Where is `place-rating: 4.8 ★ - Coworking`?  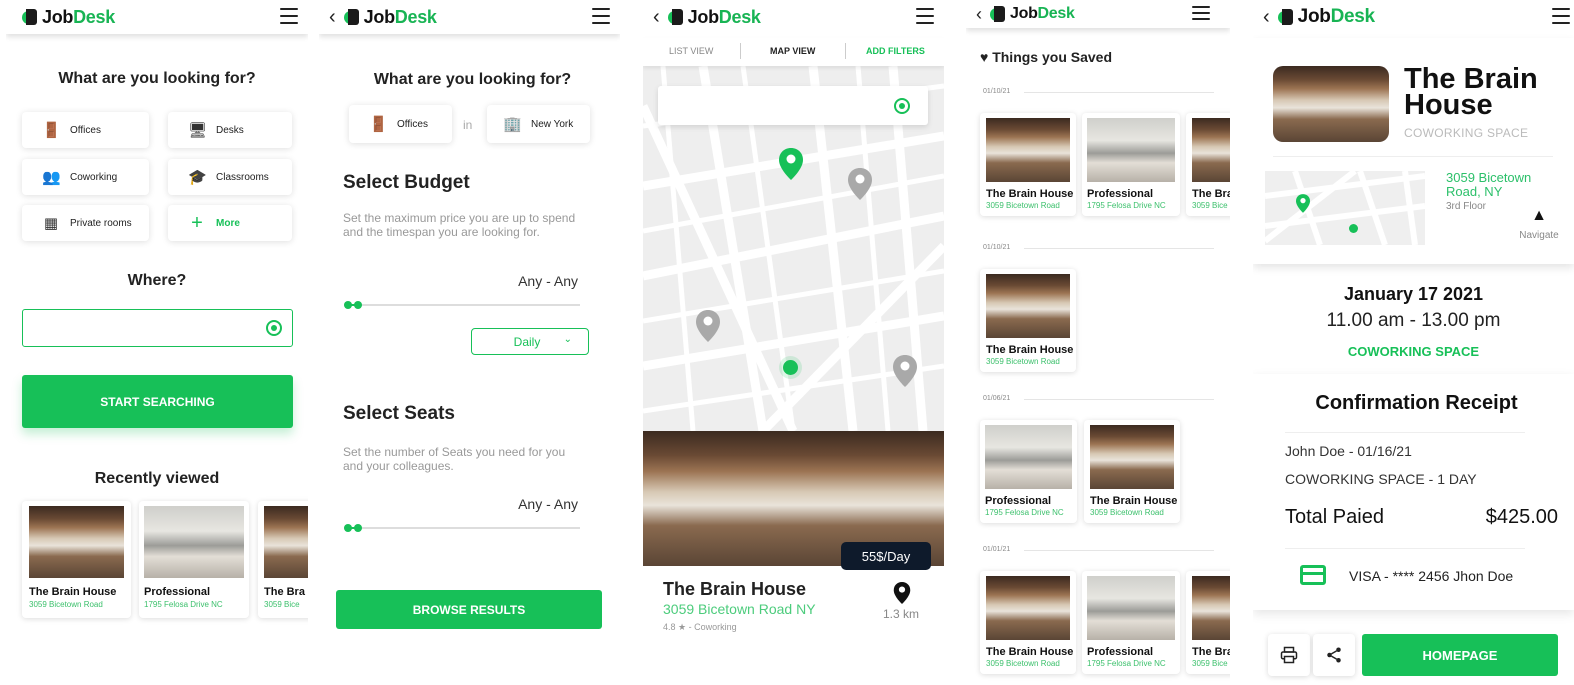
place-rating: 4.8 ★ - Coworking is located at coordinates (700, 627).